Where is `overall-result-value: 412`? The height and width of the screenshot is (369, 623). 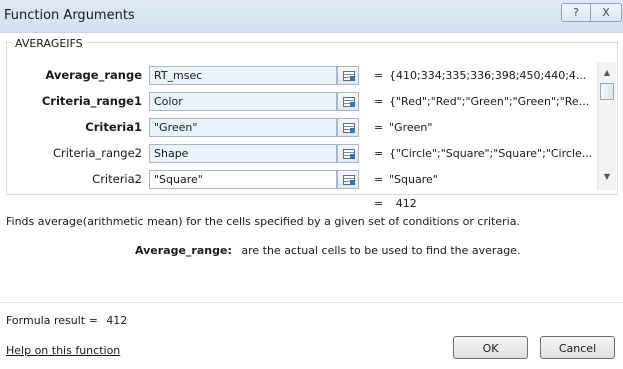 overall-result-value: 412 is located at coordinates (406, 203).